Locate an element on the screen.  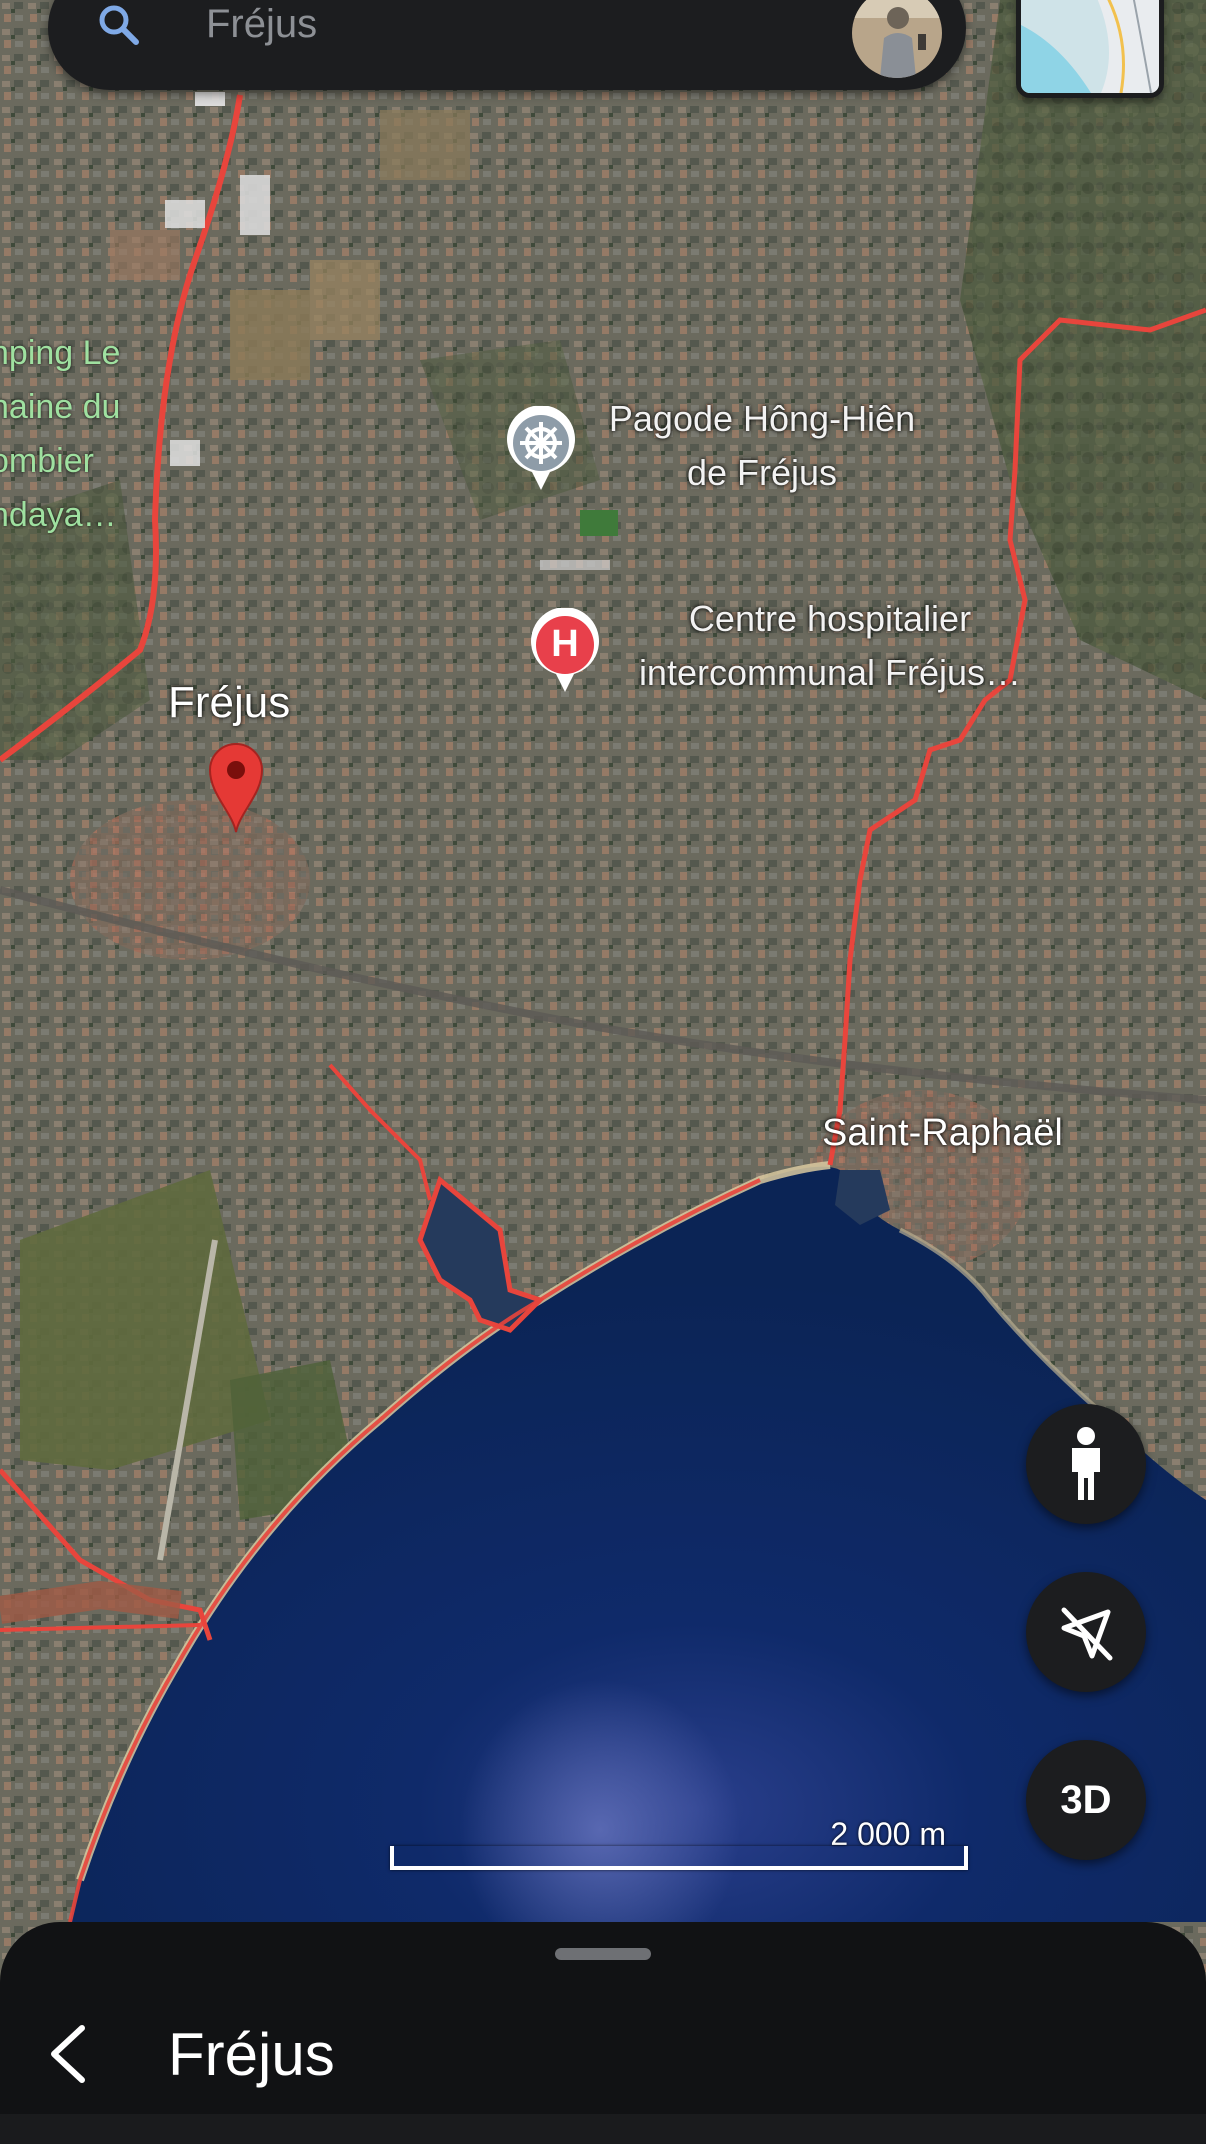
dharma-wheel-icon is located at coordinates (541, 447).